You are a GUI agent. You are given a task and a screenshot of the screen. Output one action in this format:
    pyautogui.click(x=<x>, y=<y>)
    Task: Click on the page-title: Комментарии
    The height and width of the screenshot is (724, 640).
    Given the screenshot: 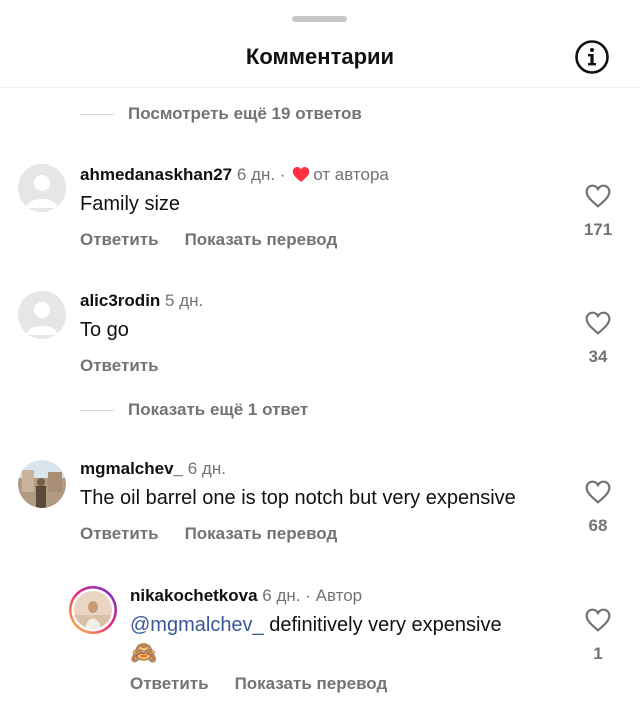 What is the action you would take?
    pyautogui.click(x=320, y=56)
    